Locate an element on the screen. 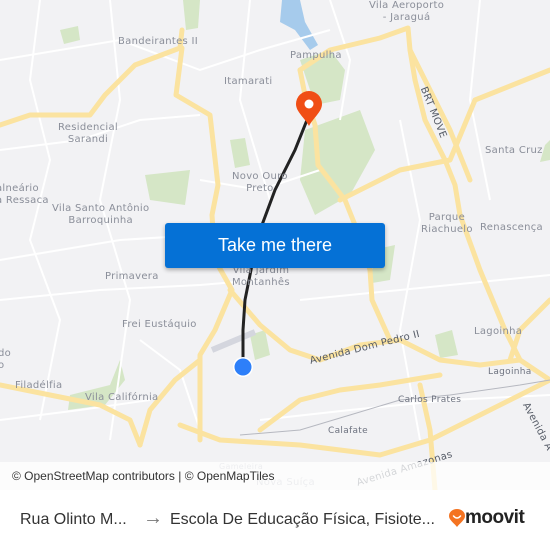  moovit-logo-text: moovit is located at coordinates (495, 517).